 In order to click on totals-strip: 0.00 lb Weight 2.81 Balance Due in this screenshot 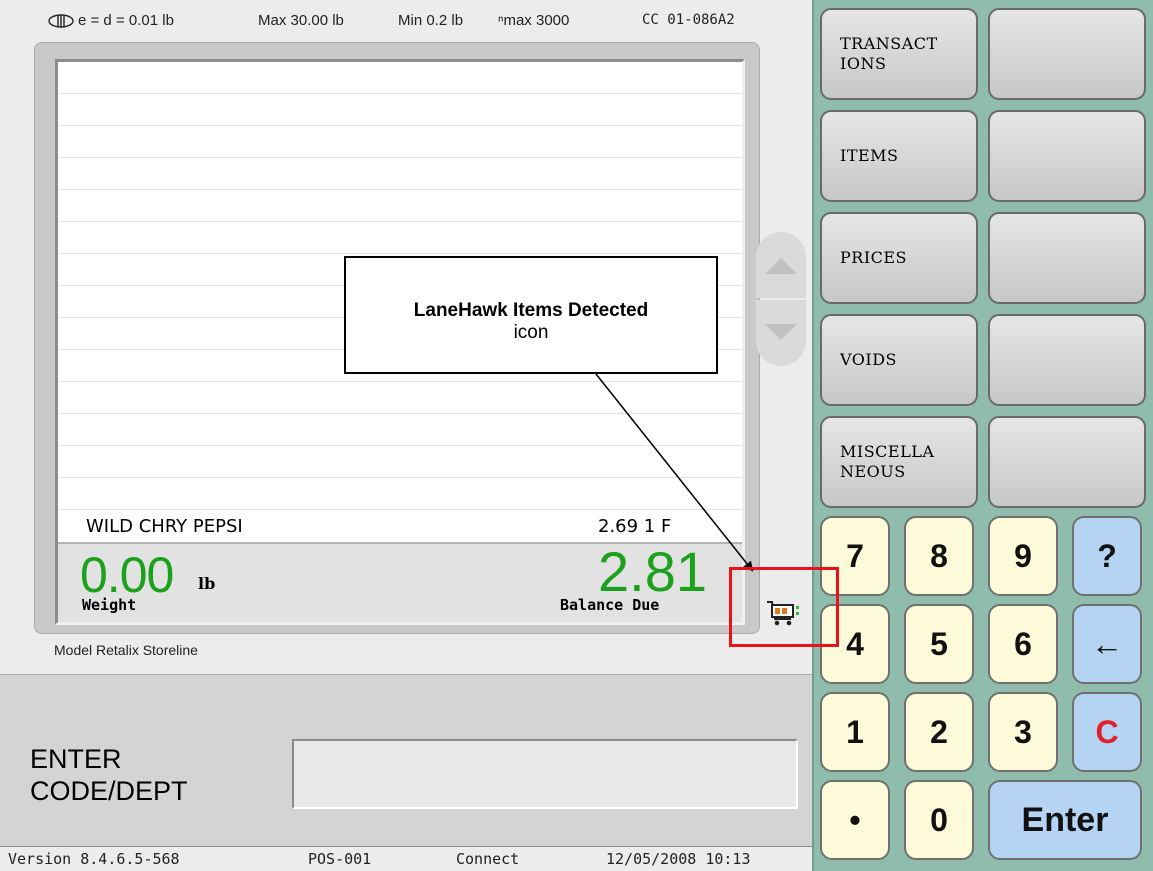, I will do `click(400, 582)`.